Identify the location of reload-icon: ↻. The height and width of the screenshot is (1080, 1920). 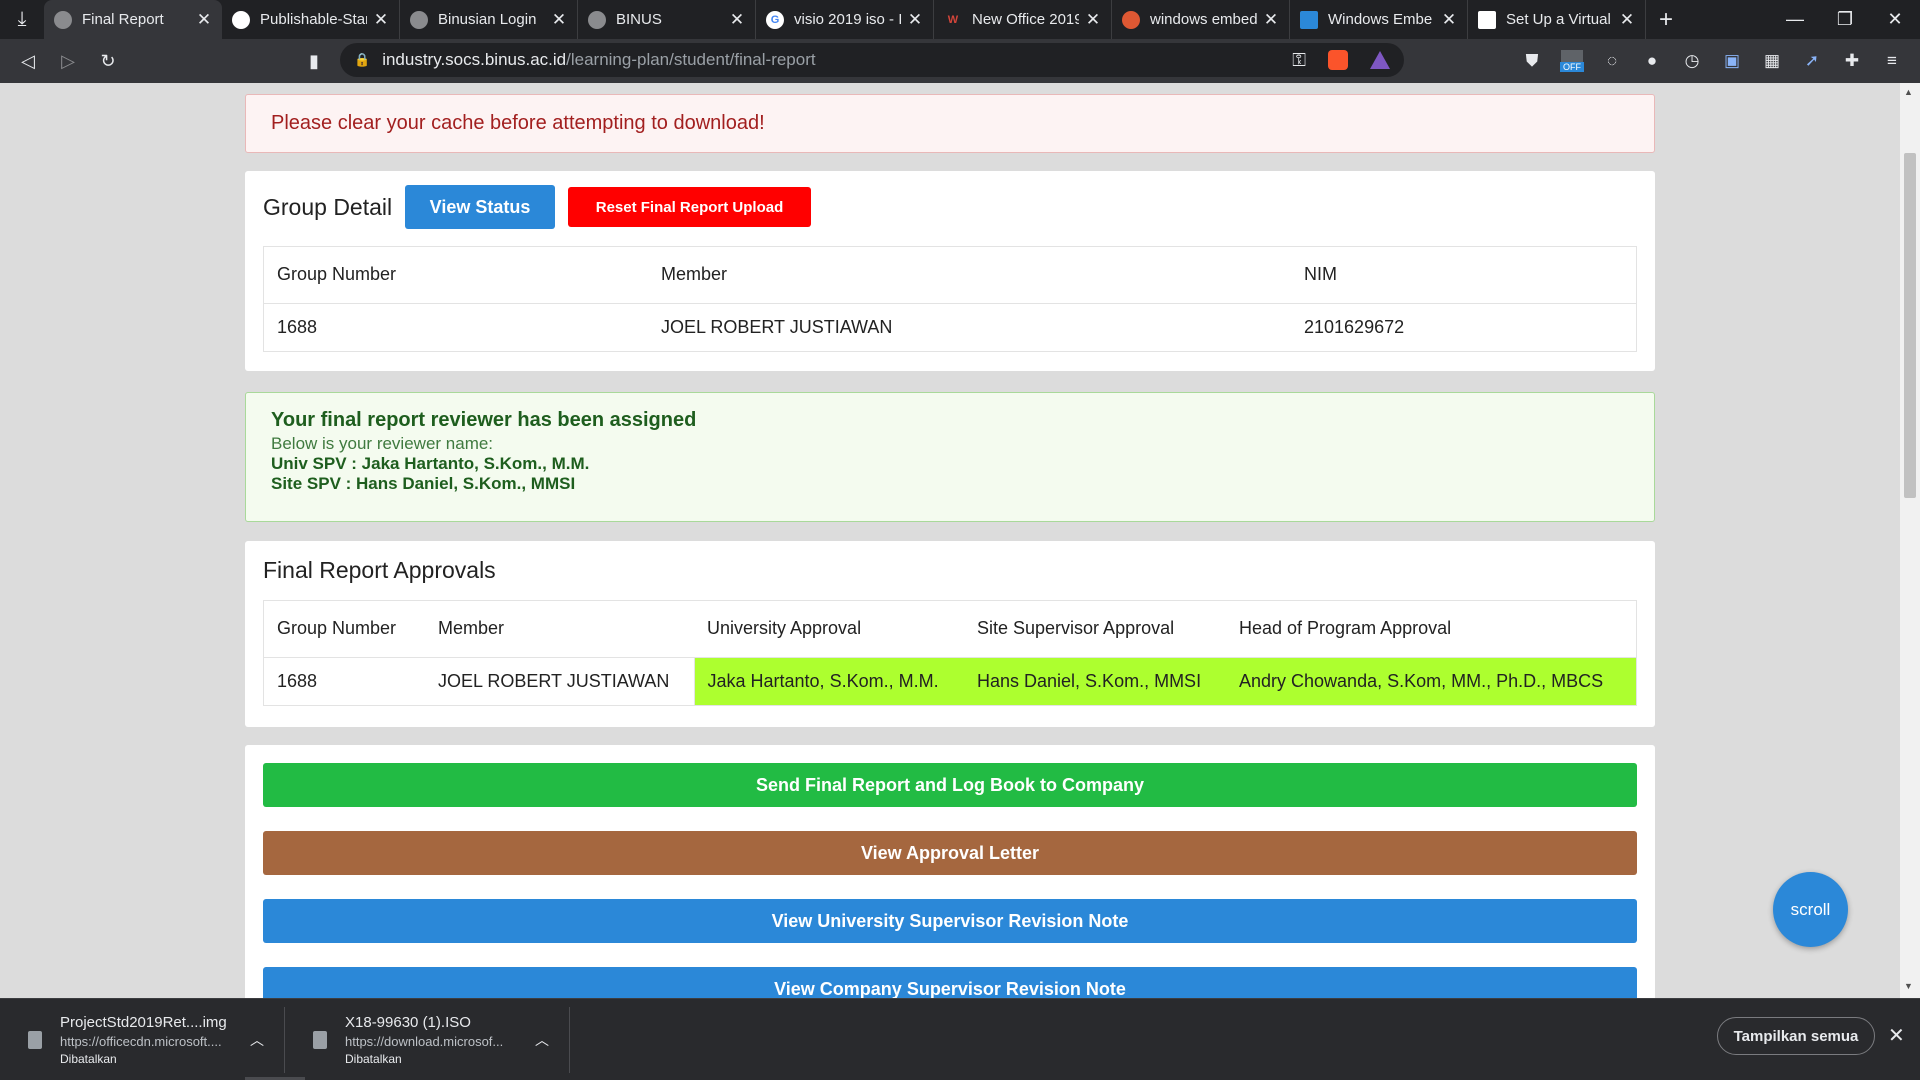
(108, 61).